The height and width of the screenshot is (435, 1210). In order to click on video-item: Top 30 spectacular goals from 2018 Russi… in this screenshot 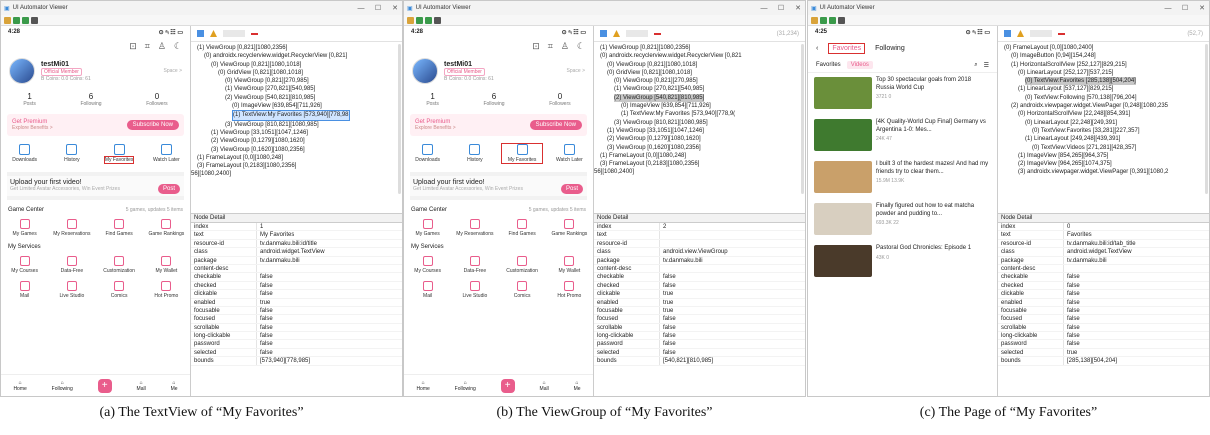, I will do `click(902, 94)`.